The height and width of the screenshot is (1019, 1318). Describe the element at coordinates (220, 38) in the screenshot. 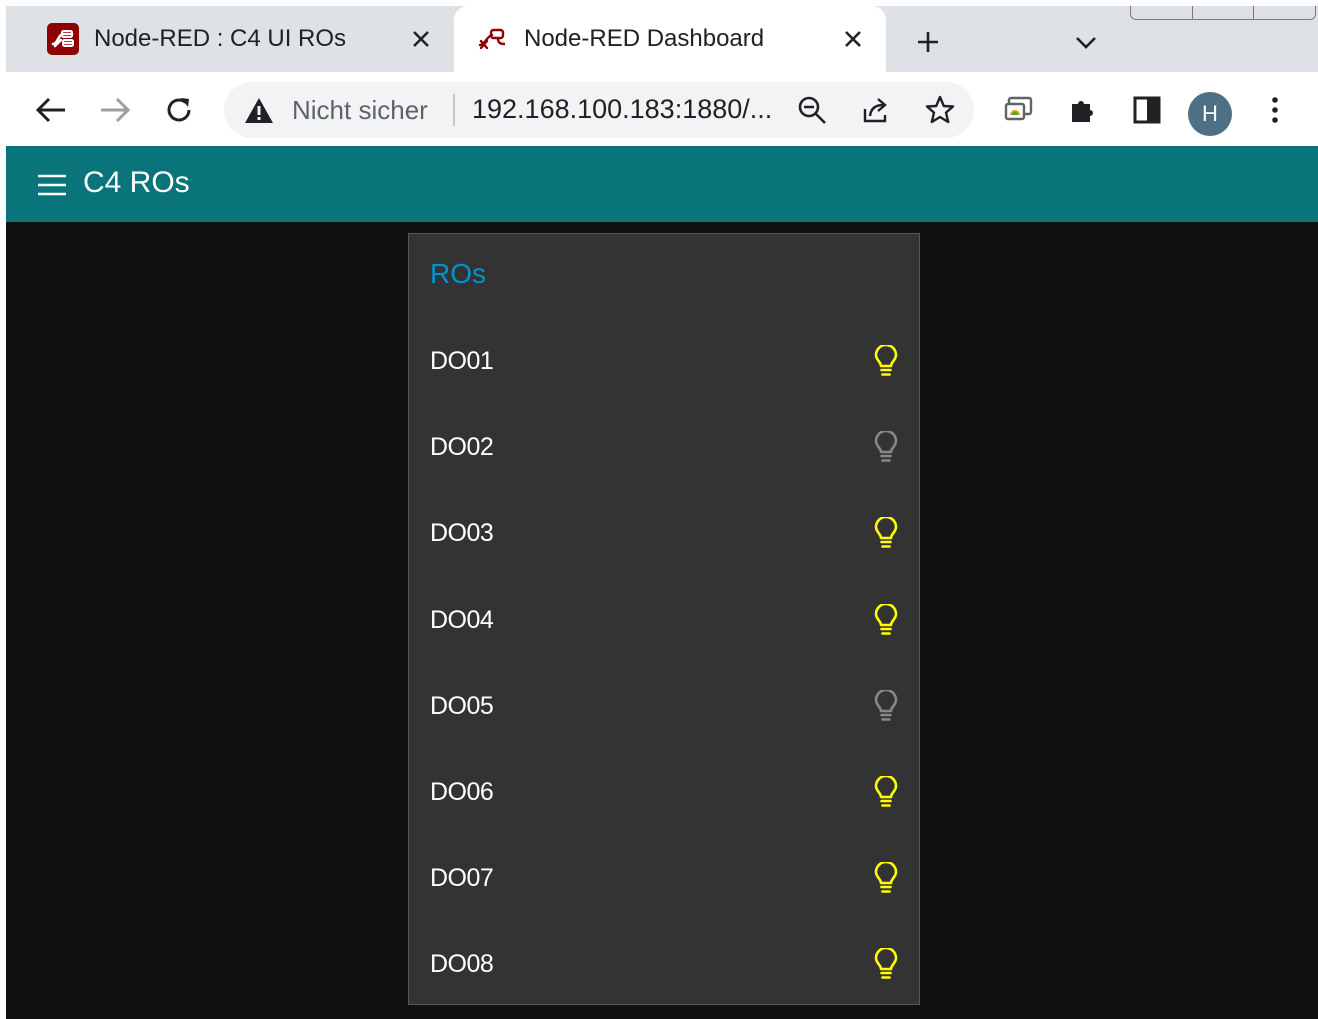

I see `tab-title: Node-RED : C4 UI ROs` at that location.